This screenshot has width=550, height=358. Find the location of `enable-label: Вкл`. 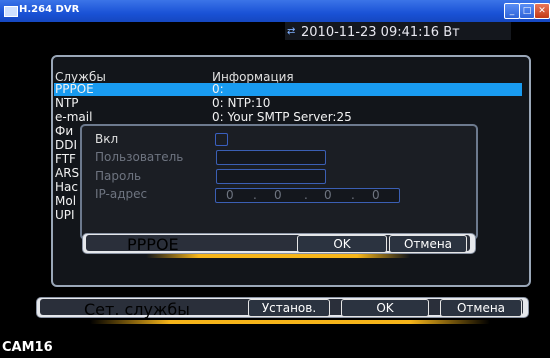

enable-label: Вкл is located at coordinates (107, 139).